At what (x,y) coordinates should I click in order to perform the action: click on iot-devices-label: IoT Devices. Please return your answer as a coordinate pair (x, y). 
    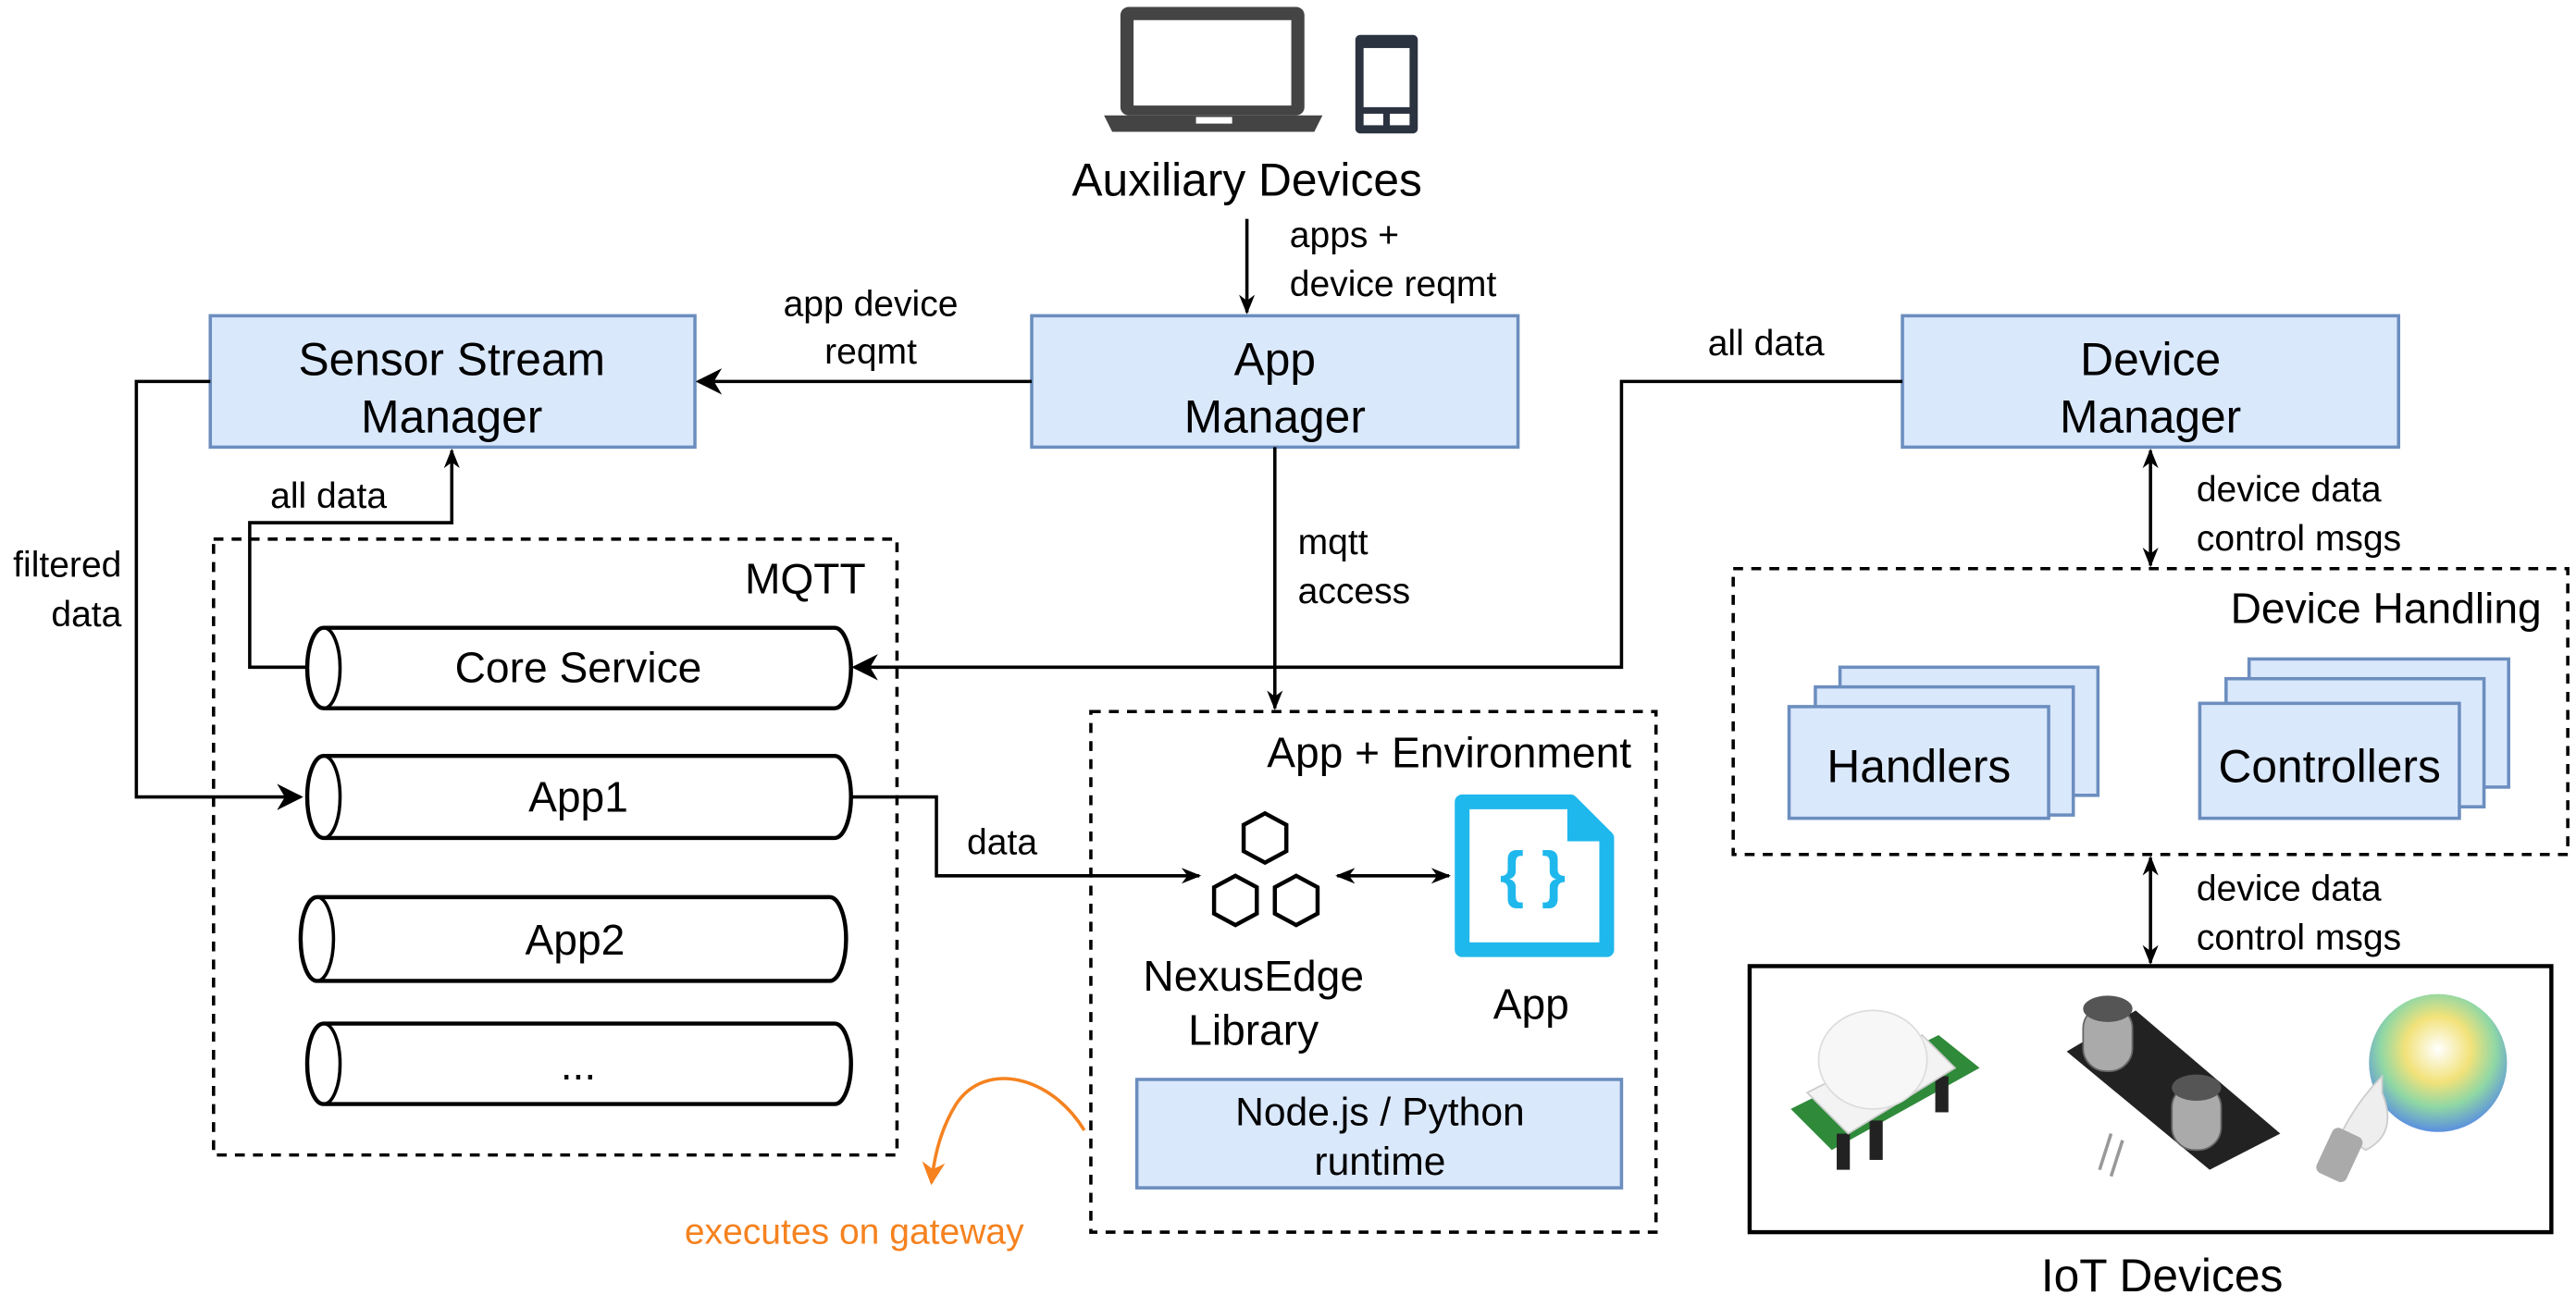
    Looking at the image, I should click on (2163, 1273).